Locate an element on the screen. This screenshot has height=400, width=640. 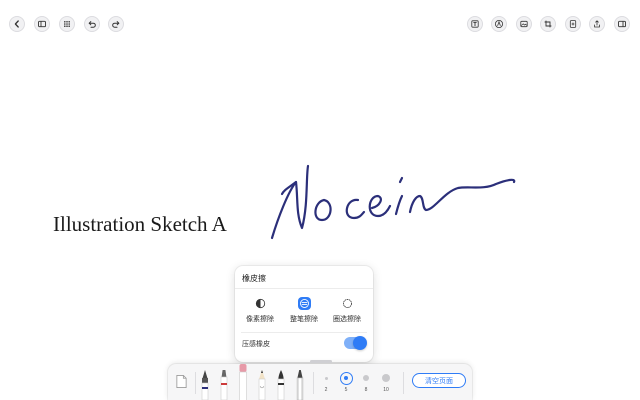
panel-icon is located at coordinates (622, 24).